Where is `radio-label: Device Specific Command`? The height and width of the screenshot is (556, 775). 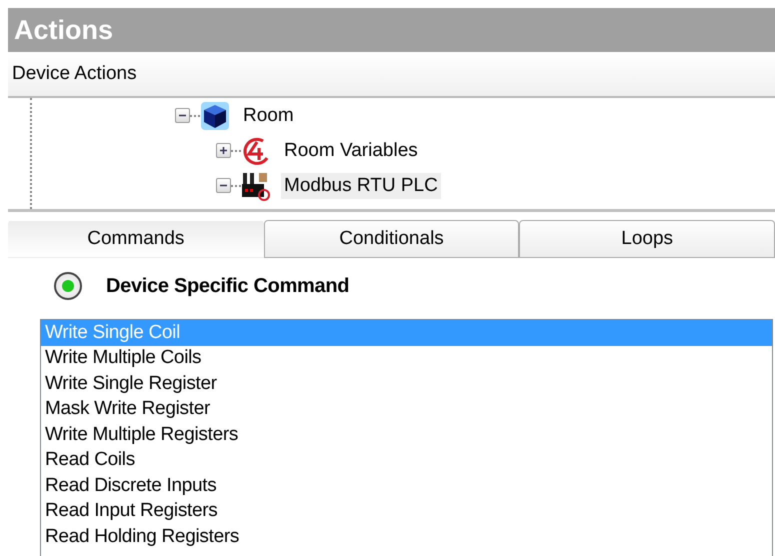
radio-label: Device Specific Command is located at coordinates (228, 286).